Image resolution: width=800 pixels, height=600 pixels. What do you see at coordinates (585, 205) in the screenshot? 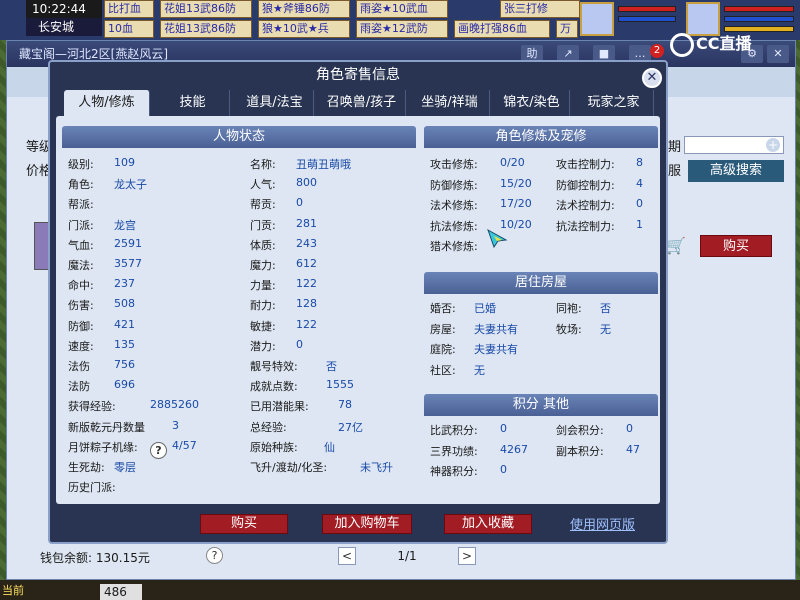
I see `field-label: 法术控制力:` at bounding box center [585, 205].